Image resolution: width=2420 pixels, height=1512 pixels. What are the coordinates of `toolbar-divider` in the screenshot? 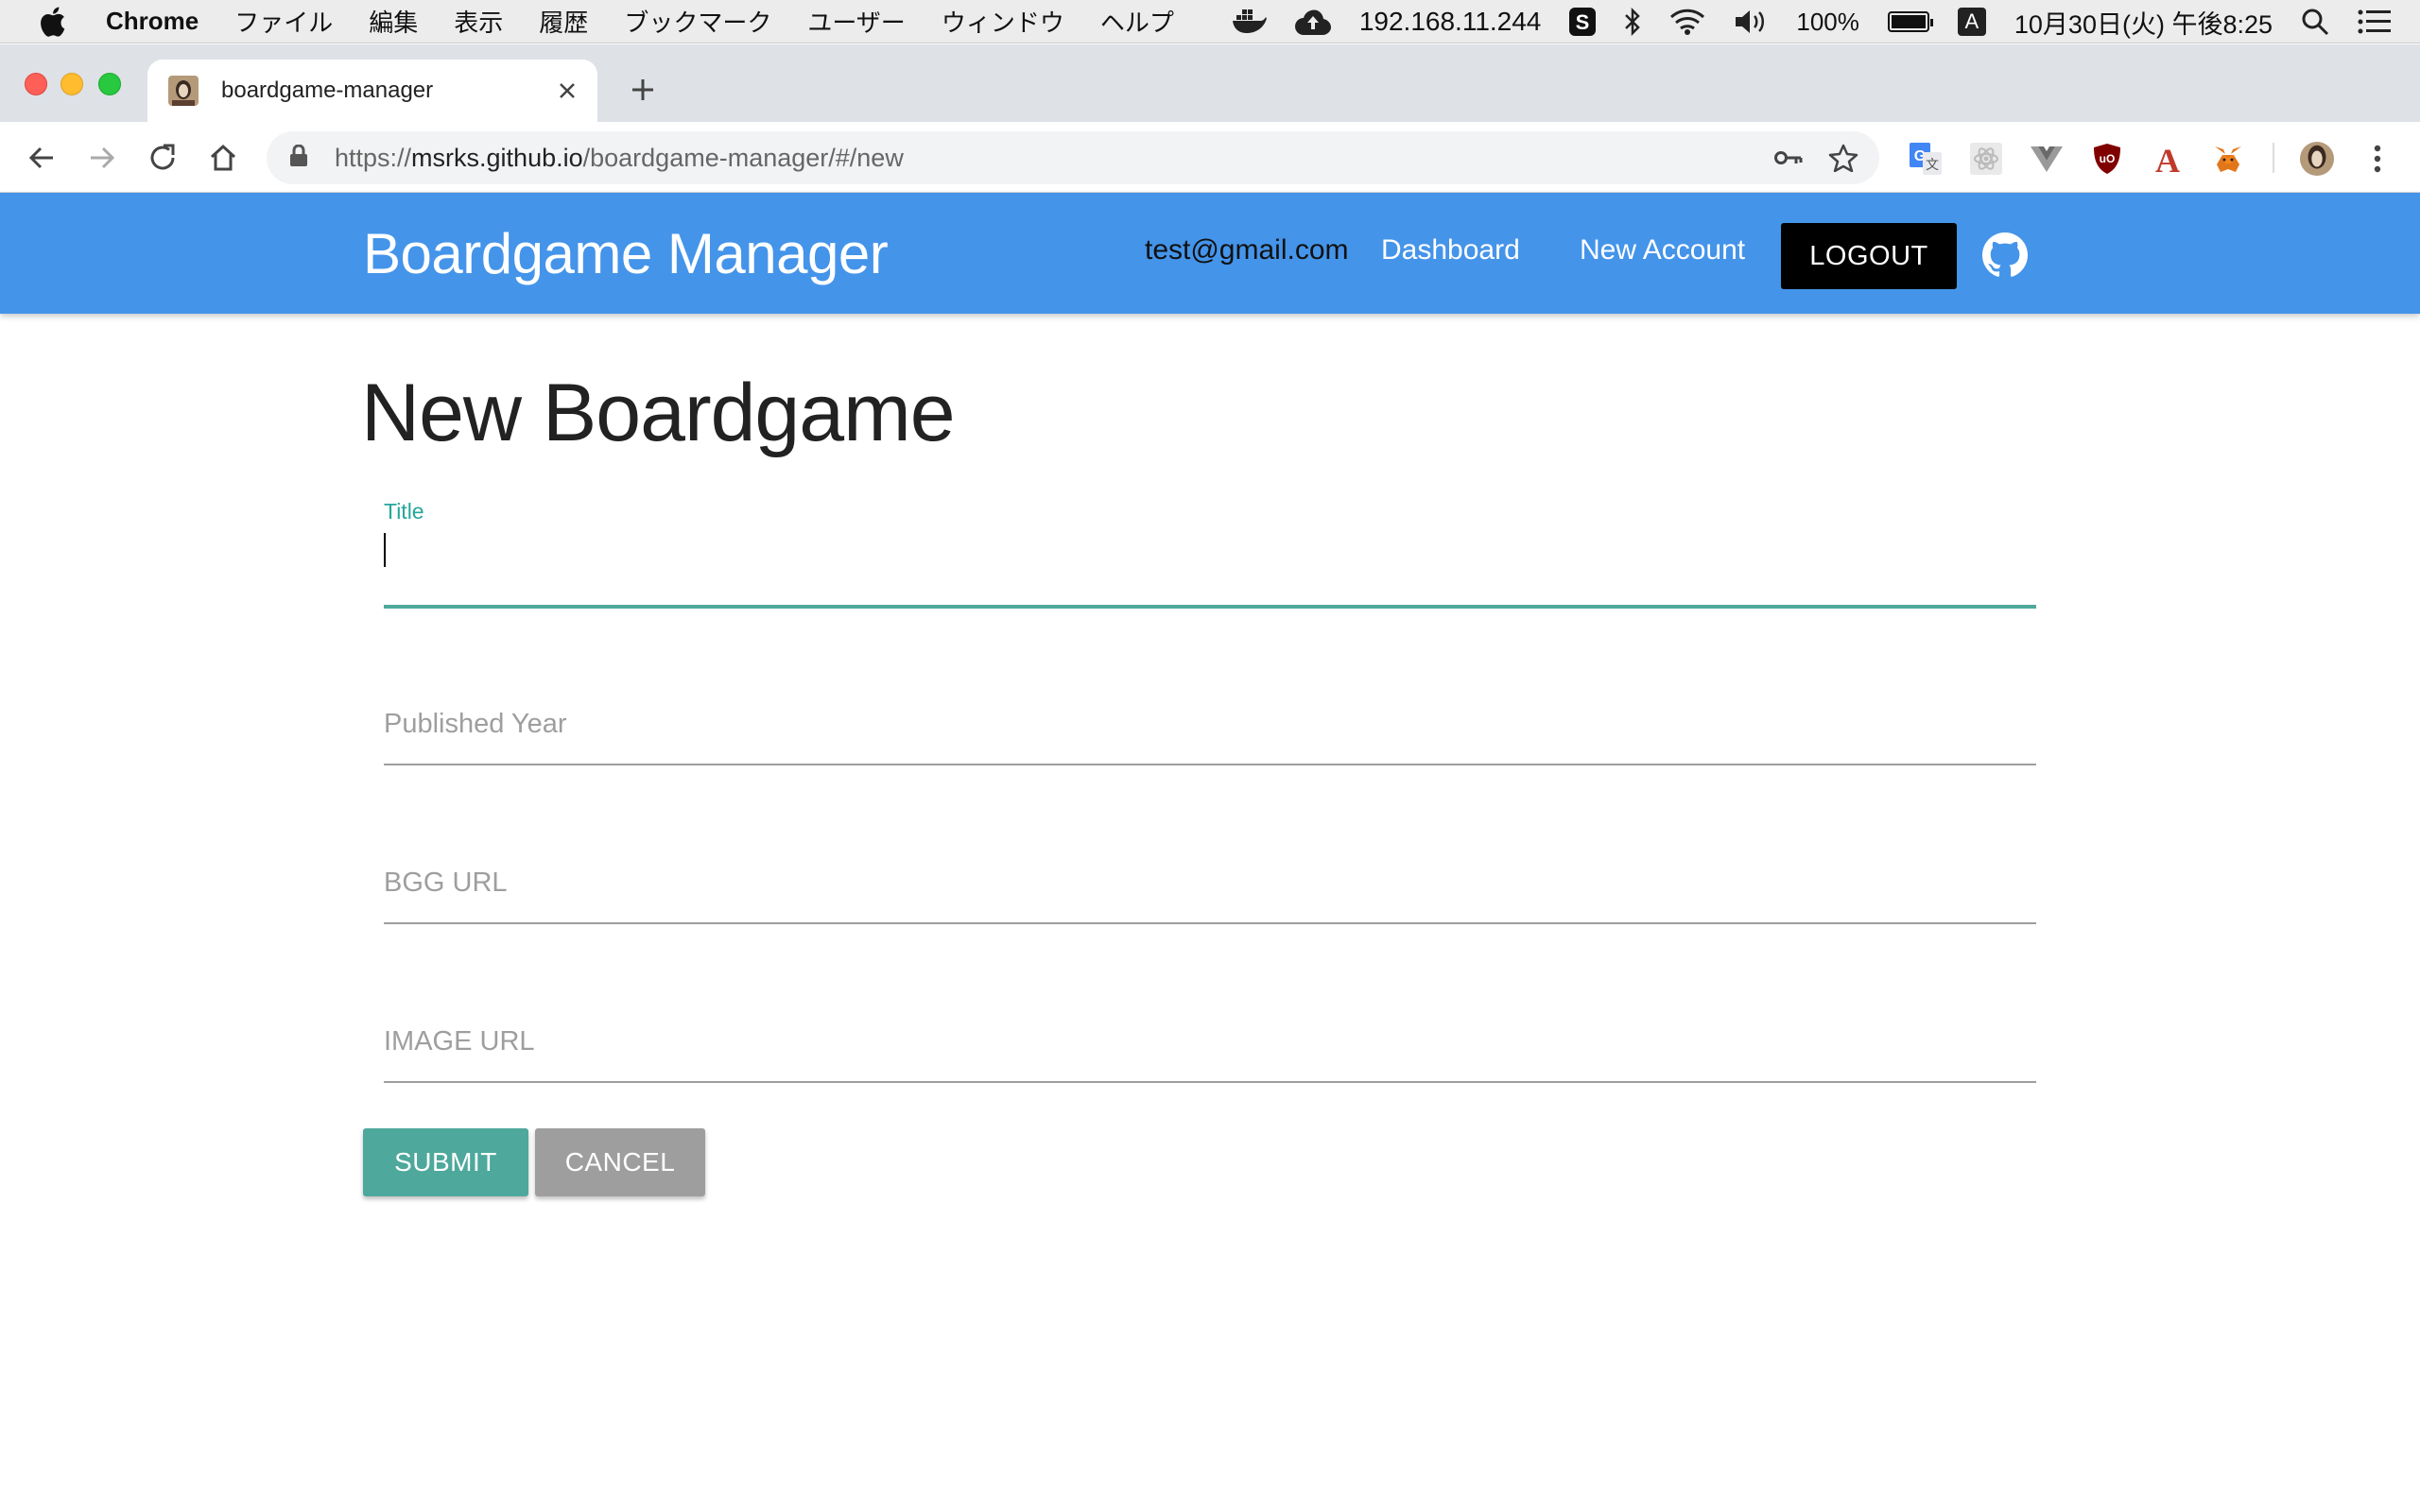 It's located at (2273, 158).